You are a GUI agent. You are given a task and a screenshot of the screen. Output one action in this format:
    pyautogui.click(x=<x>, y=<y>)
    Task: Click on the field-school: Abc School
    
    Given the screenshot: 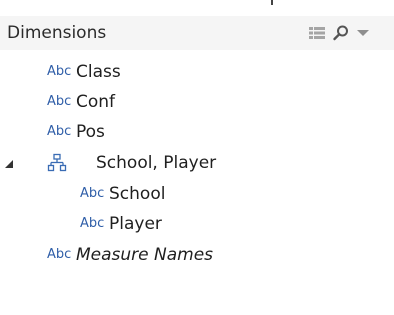 What is the action you would take?
    pyautogui.click(x=197, y=194)
    